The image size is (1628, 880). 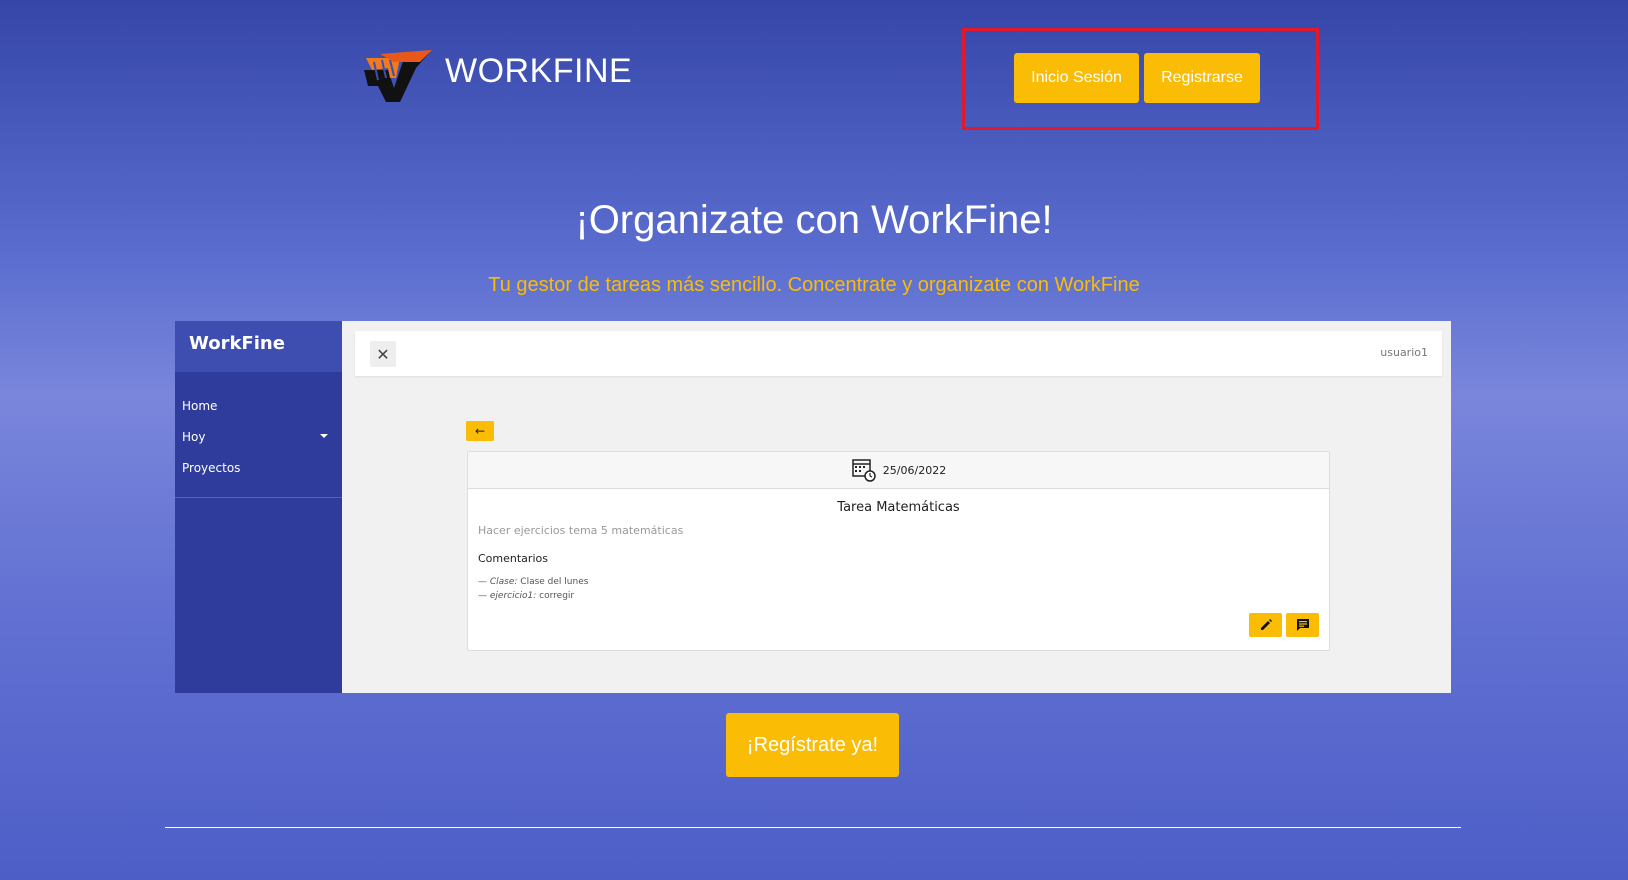 I want to click on comment-icon, so click(x=1302, y=625).